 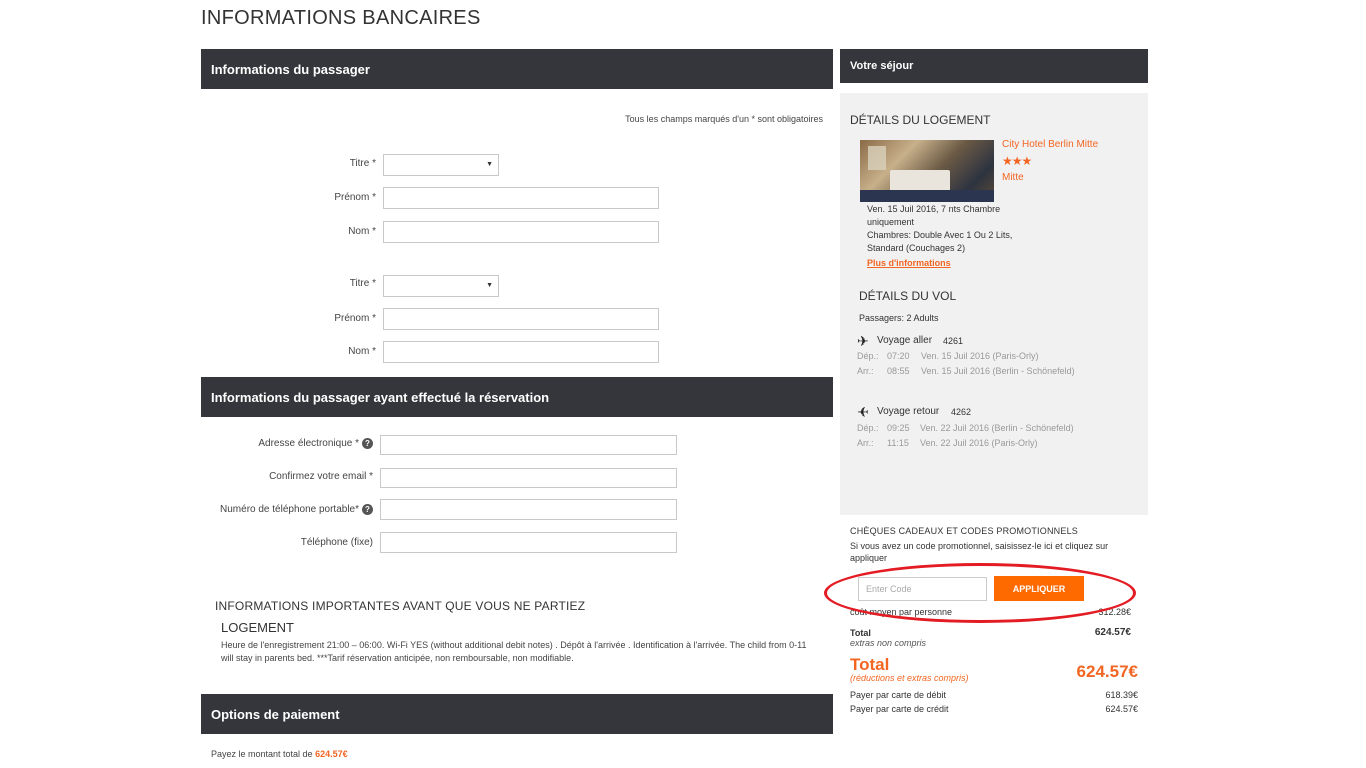 I want to click on outbound-arrival-info: Ven. 15 Juil 2016 (Berlin - Schönefeld), so click(x=998, y=371).